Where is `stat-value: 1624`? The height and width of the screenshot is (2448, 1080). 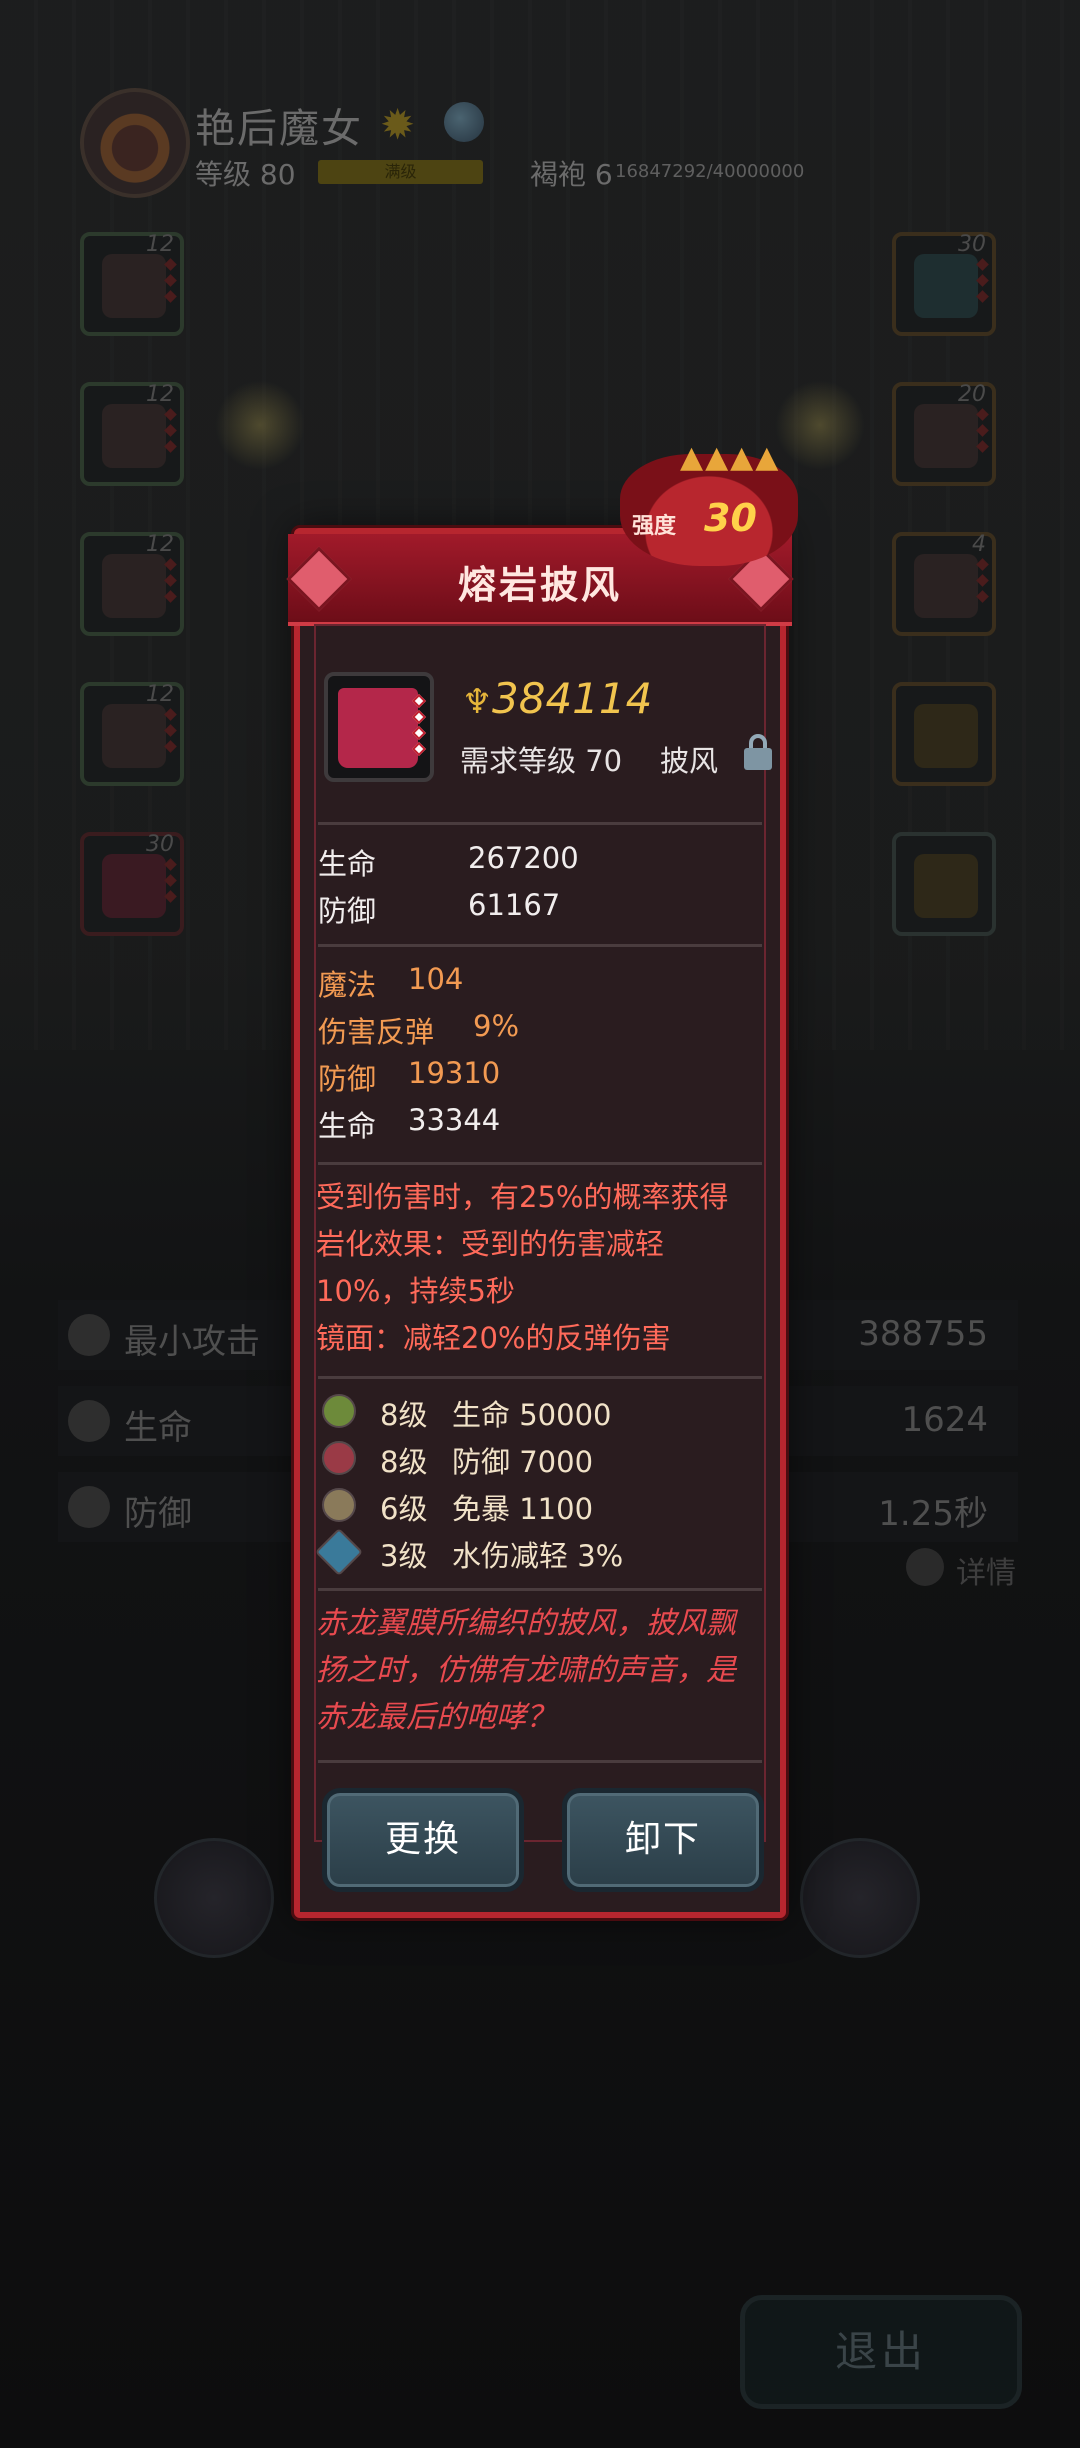
stat-value: 1624 is located at coordinates (944, 1420).